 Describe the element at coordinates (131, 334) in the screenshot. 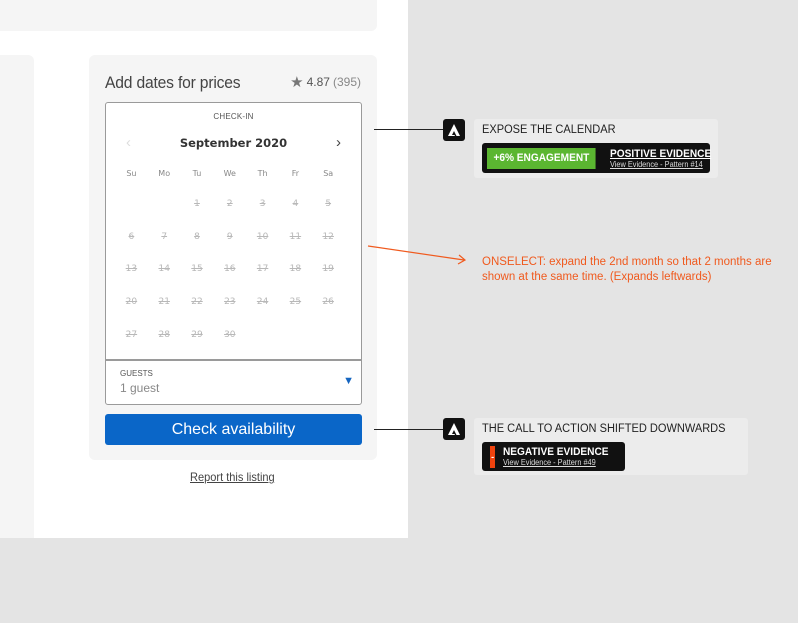

I see `calendar-day-disabled: 27` at that location.